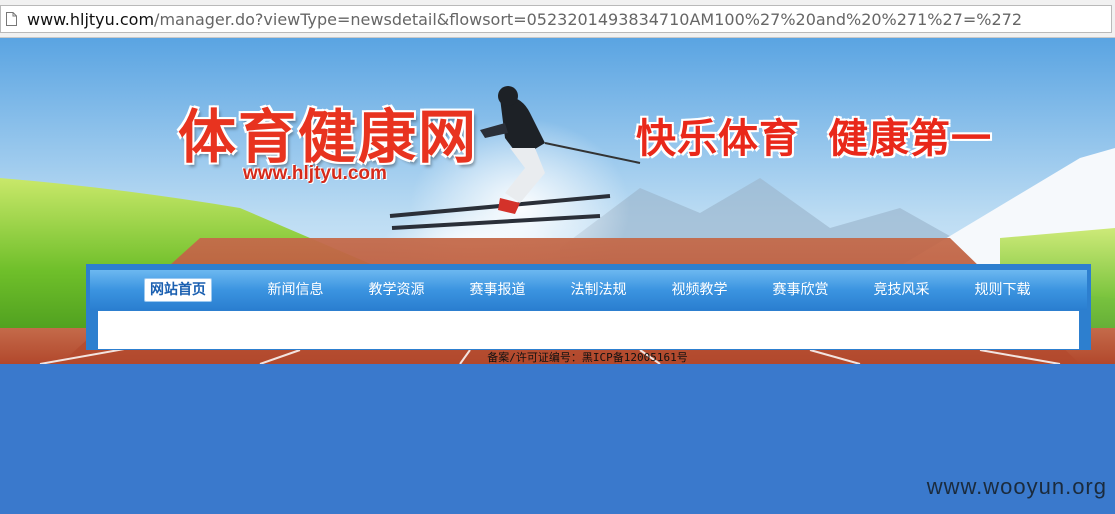 This screenshot has height=514, width=1115. What do you see at coordinates (718, 139) in the screenshot?
I see `slogan-part-1: 快乐体育` at bounding box center [718, 139].